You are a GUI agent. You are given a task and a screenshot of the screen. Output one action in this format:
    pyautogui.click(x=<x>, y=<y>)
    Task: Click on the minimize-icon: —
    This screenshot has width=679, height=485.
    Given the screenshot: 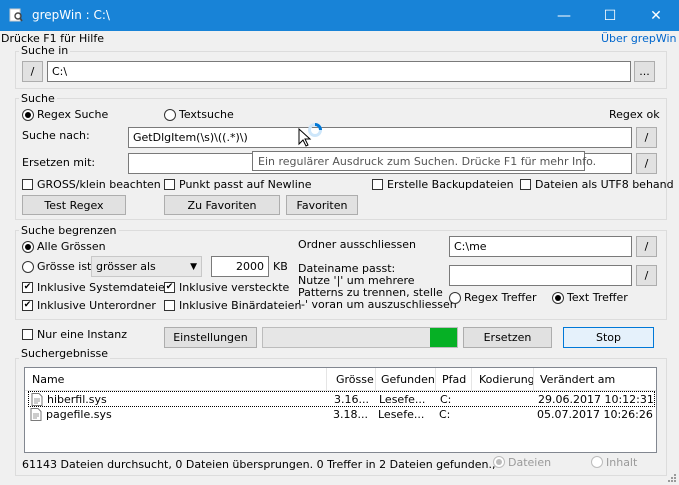 What is the action you would take?
    pyautogui.click(x=564, y=15)
    